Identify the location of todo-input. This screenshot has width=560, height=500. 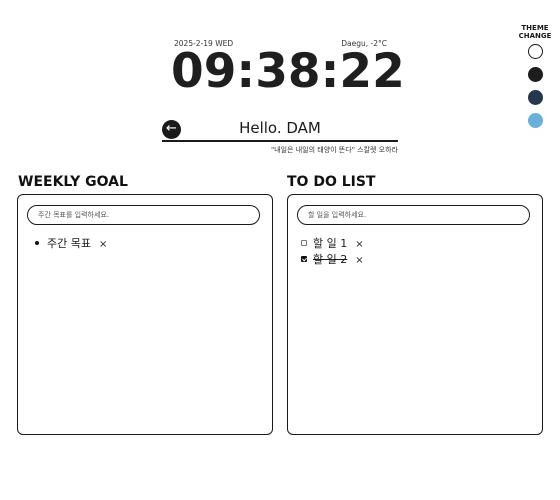
(413, 215).